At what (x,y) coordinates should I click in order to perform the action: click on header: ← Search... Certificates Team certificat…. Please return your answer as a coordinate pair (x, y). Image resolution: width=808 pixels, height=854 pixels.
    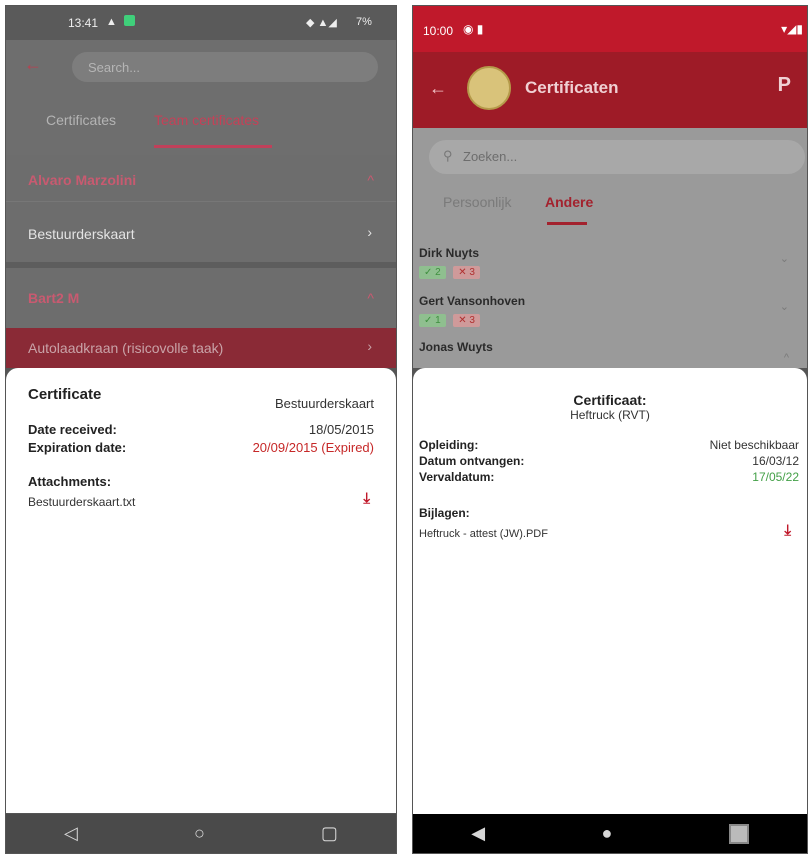
    Looking at the image, I should click on (201, 97).